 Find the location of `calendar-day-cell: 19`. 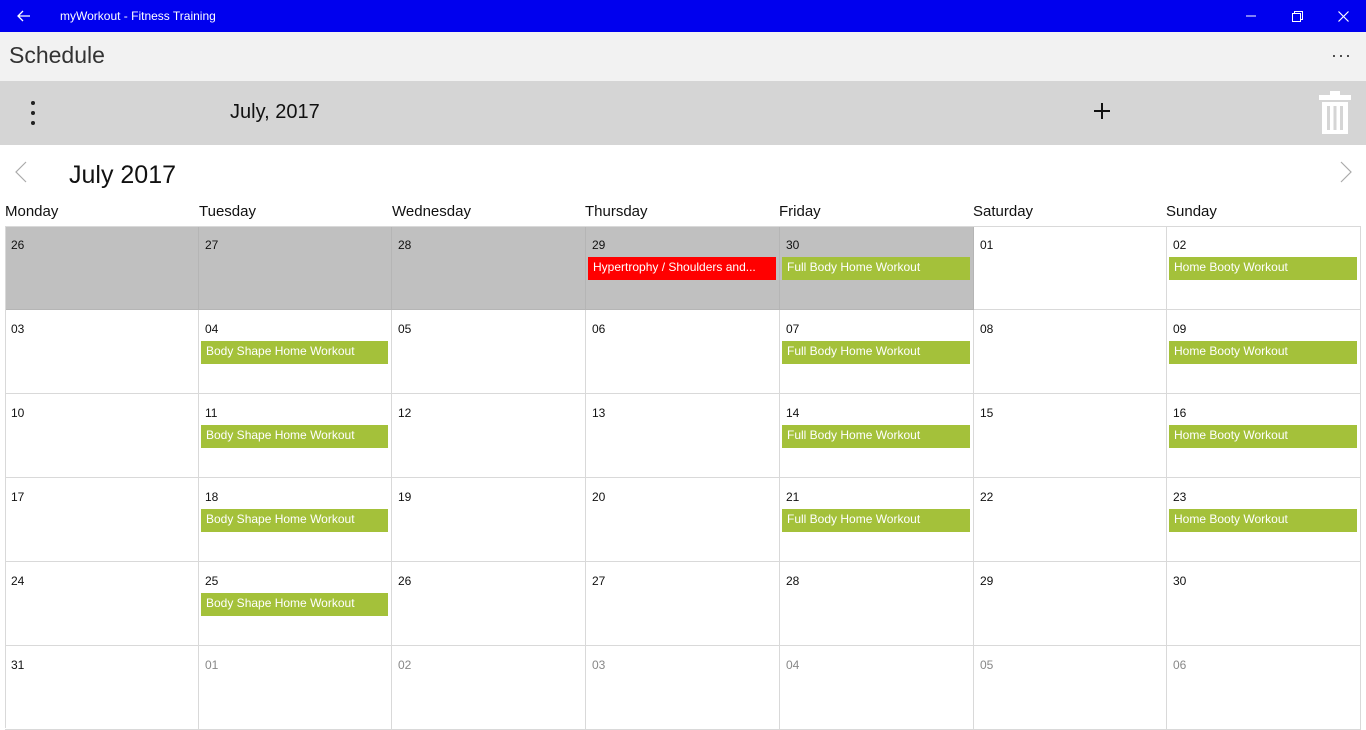

calendar-day-cell: 19 is located at coordinates (489, 520).